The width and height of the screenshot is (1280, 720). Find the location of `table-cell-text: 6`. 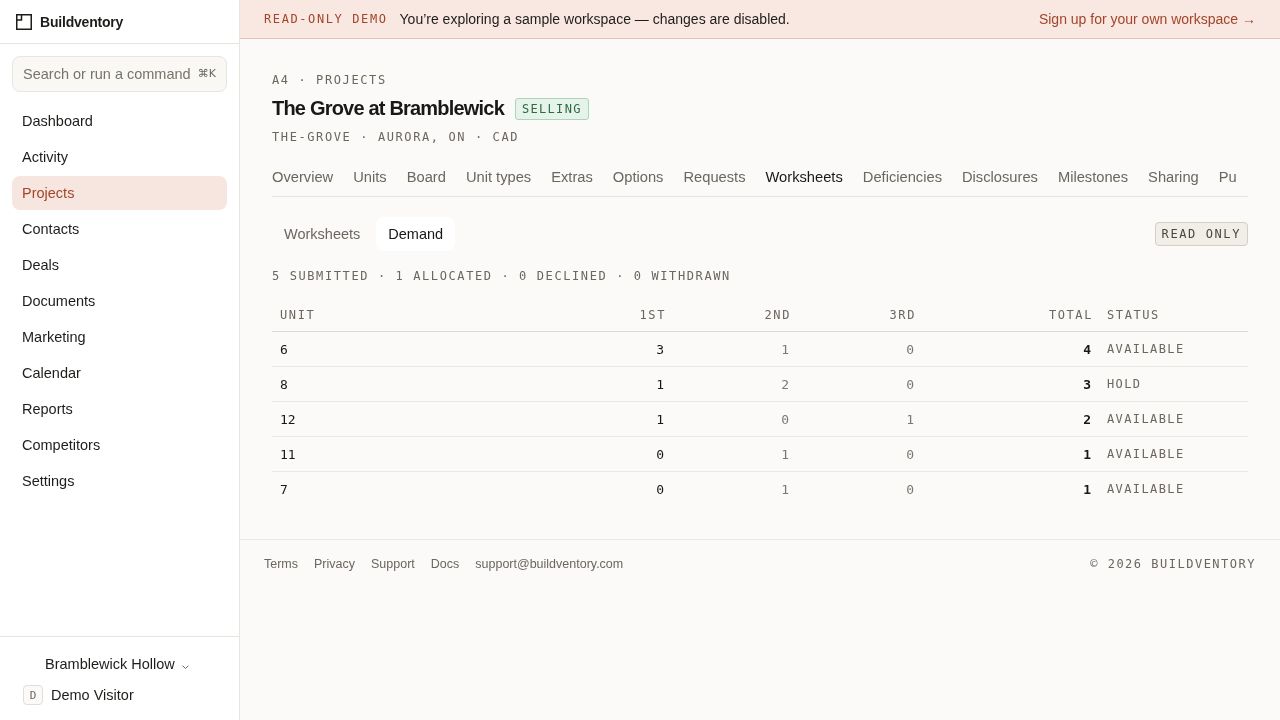

table-cell-text: 6 is located at coordinates (284, 349).